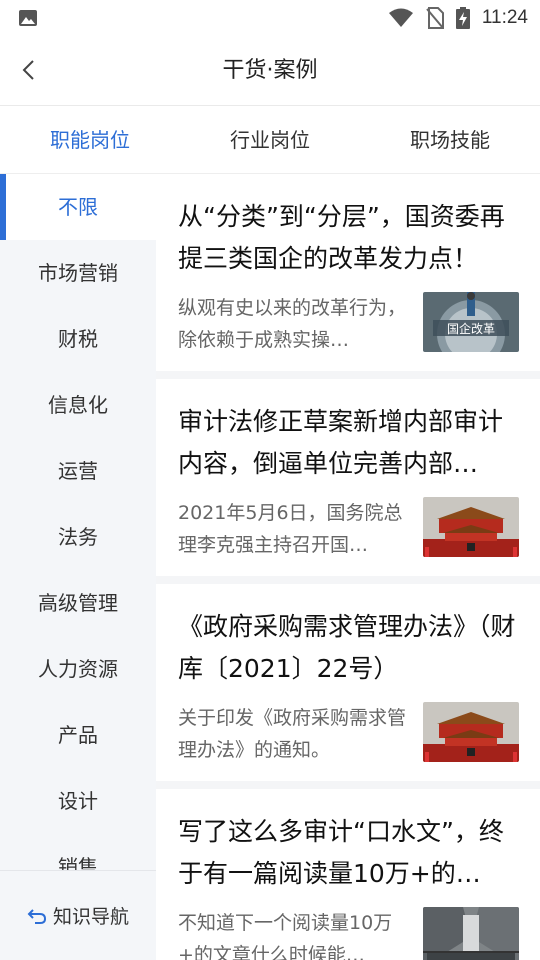 This screenshot has width=540, height=960. I want to click on category-tabs: 职能岗位 行业岗位 职场技能, so click(270, 140).